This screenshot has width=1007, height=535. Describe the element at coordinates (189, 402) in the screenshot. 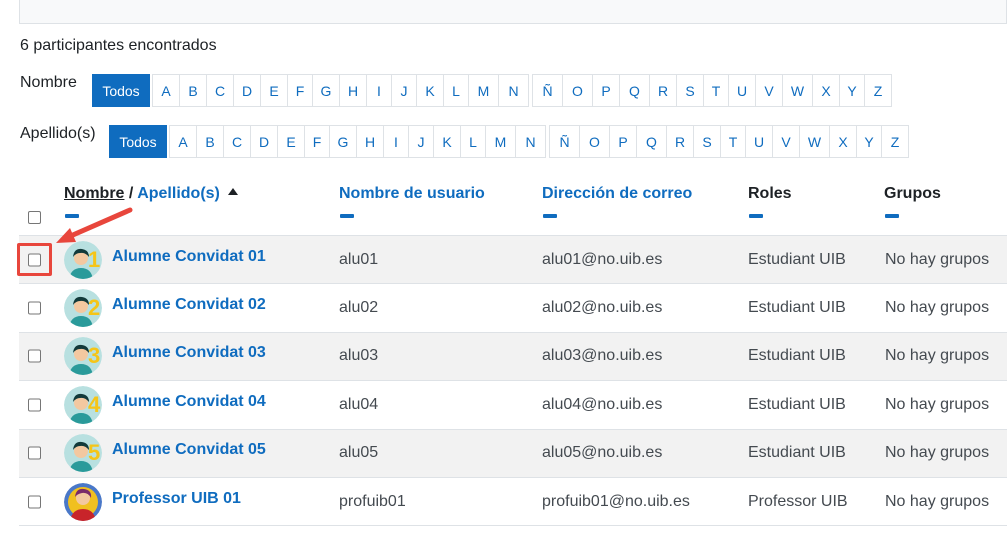

I see `participant-name-link: Alumne Convidat 04` at that location.